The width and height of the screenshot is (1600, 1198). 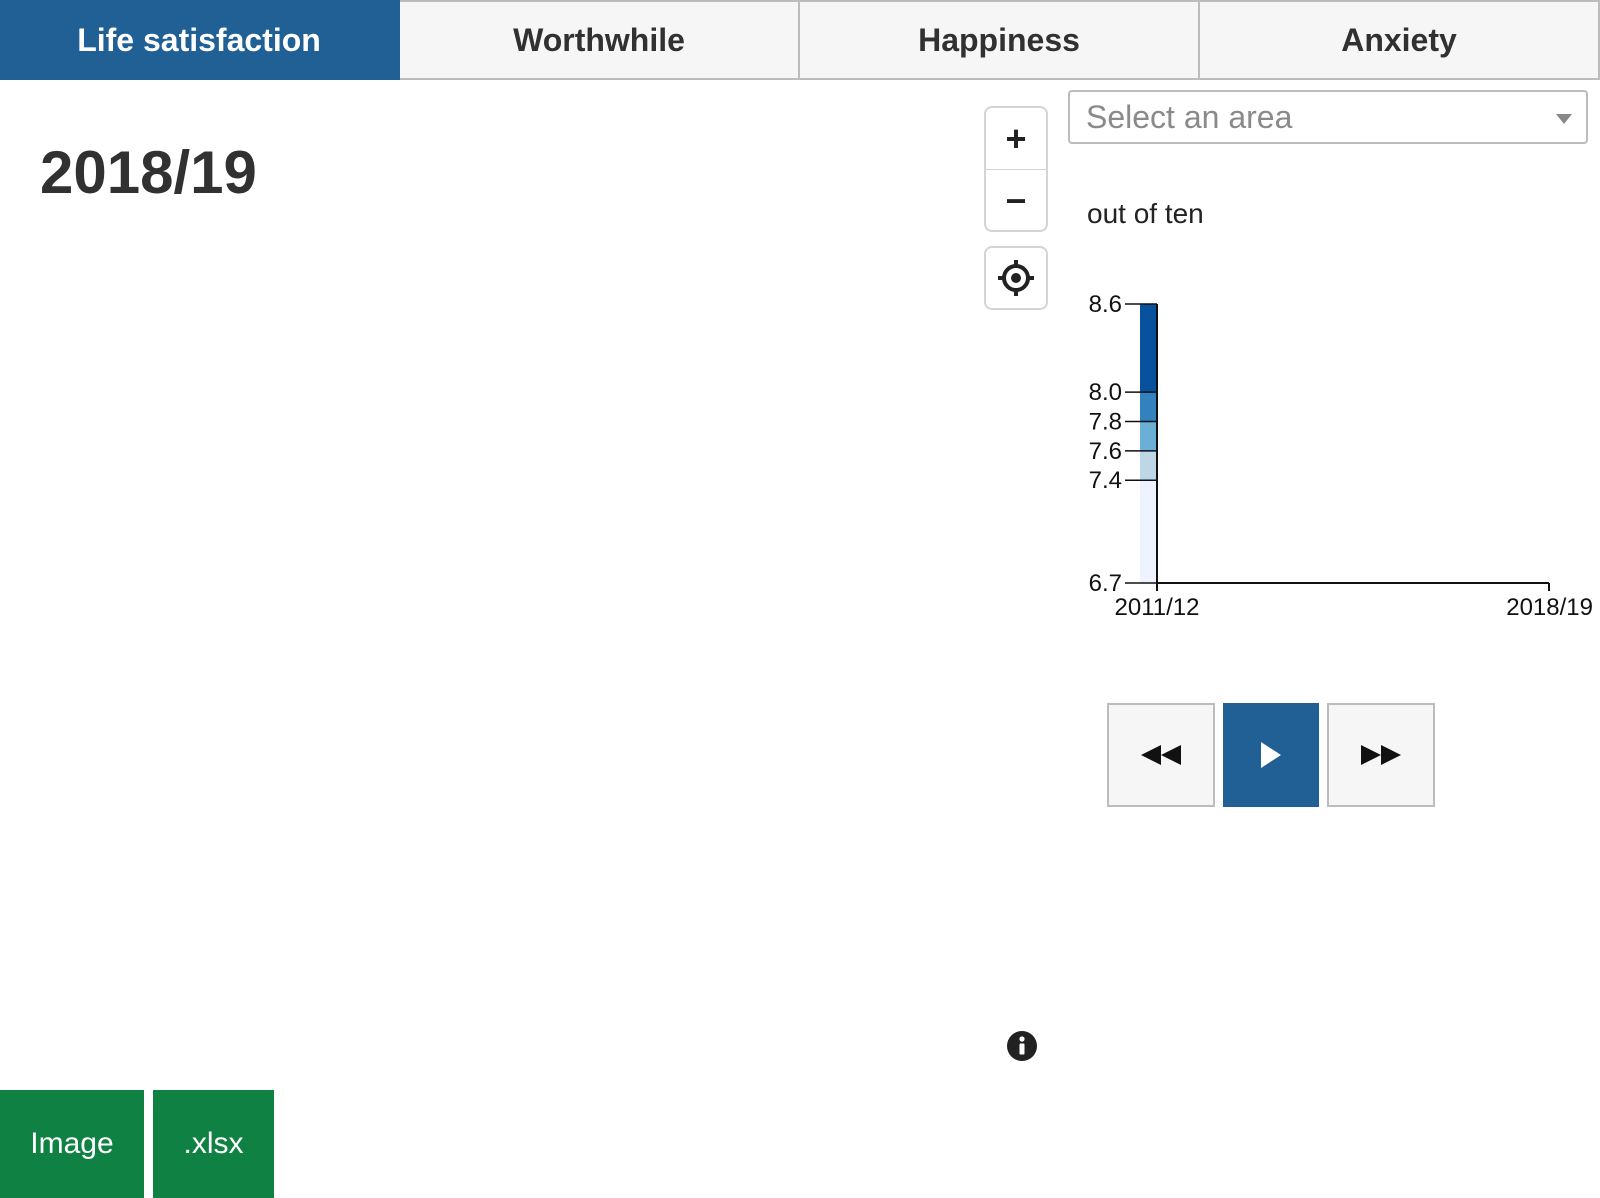 I want to click on fast-forward-icon, so click(x=1381, y=755).